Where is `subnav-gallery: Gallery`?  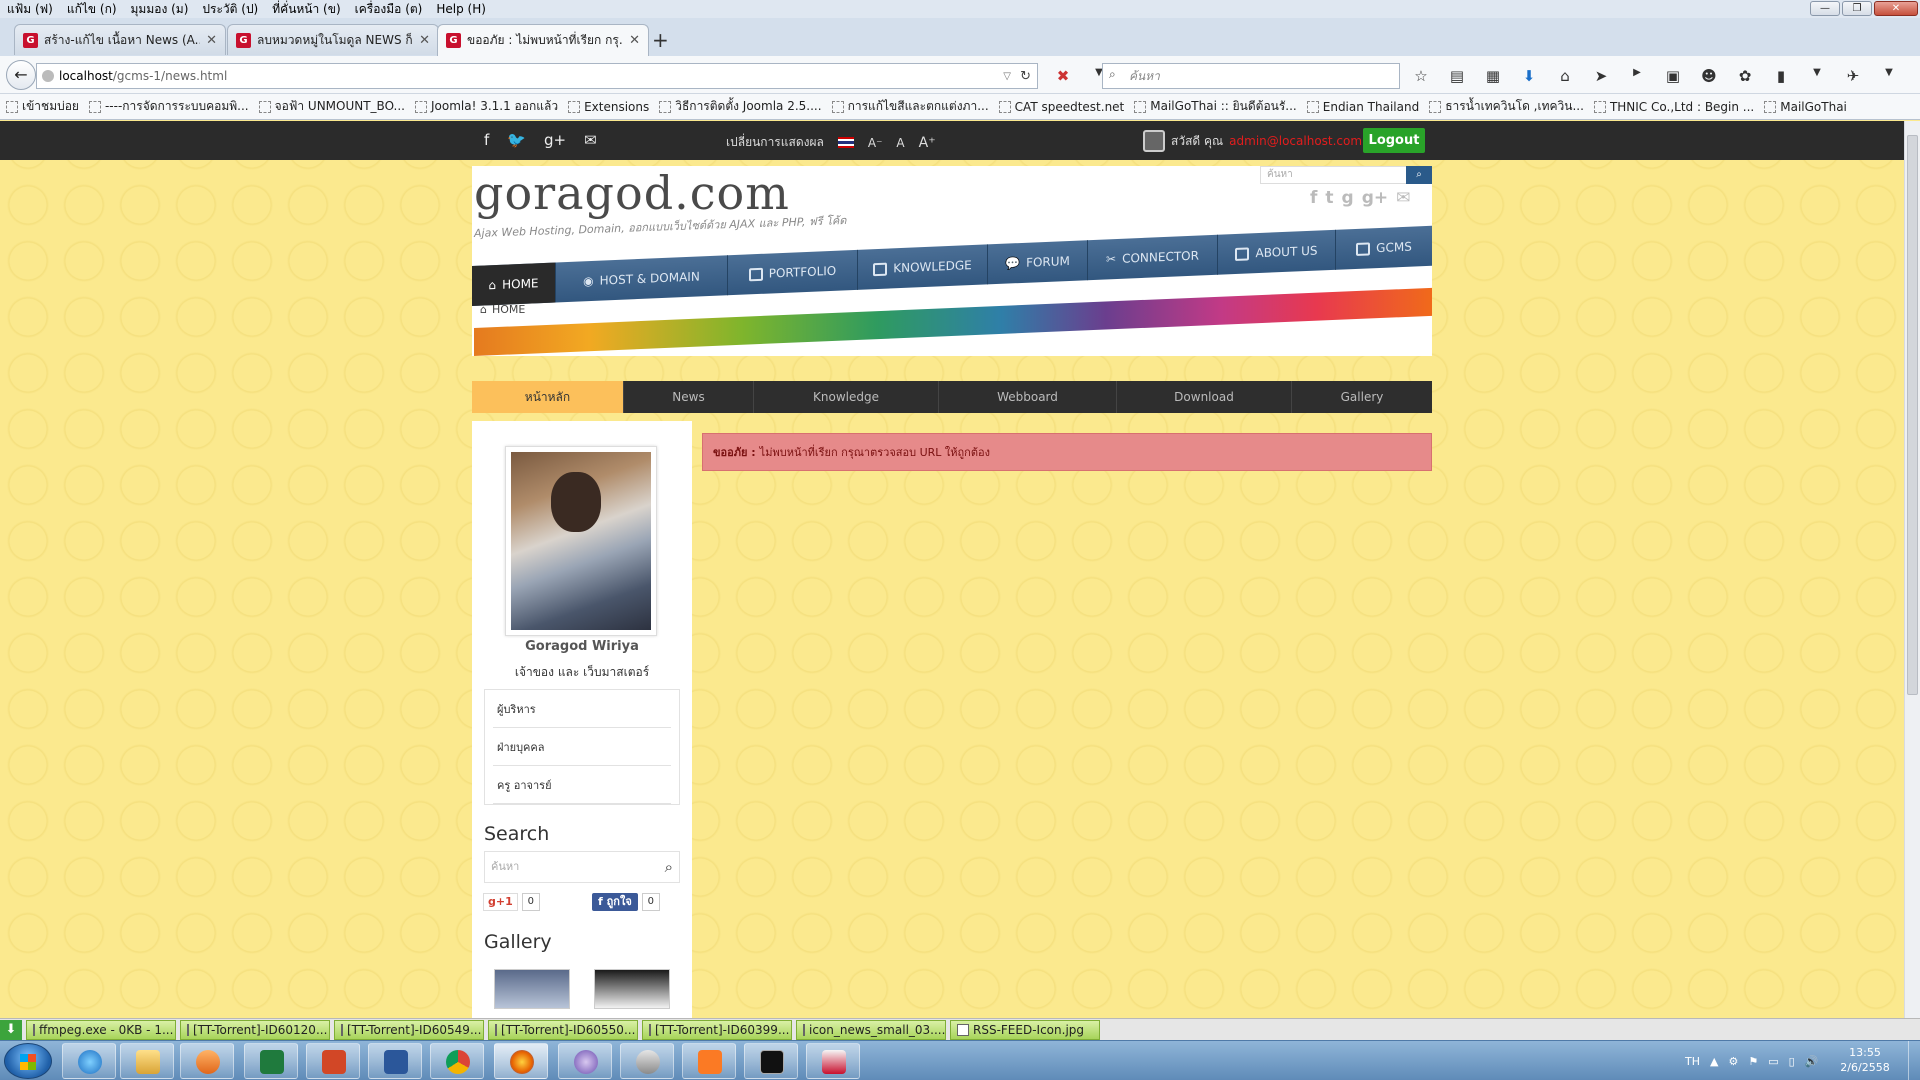 subnav-gallery: Gallery is located at coordinates (1362, 397).